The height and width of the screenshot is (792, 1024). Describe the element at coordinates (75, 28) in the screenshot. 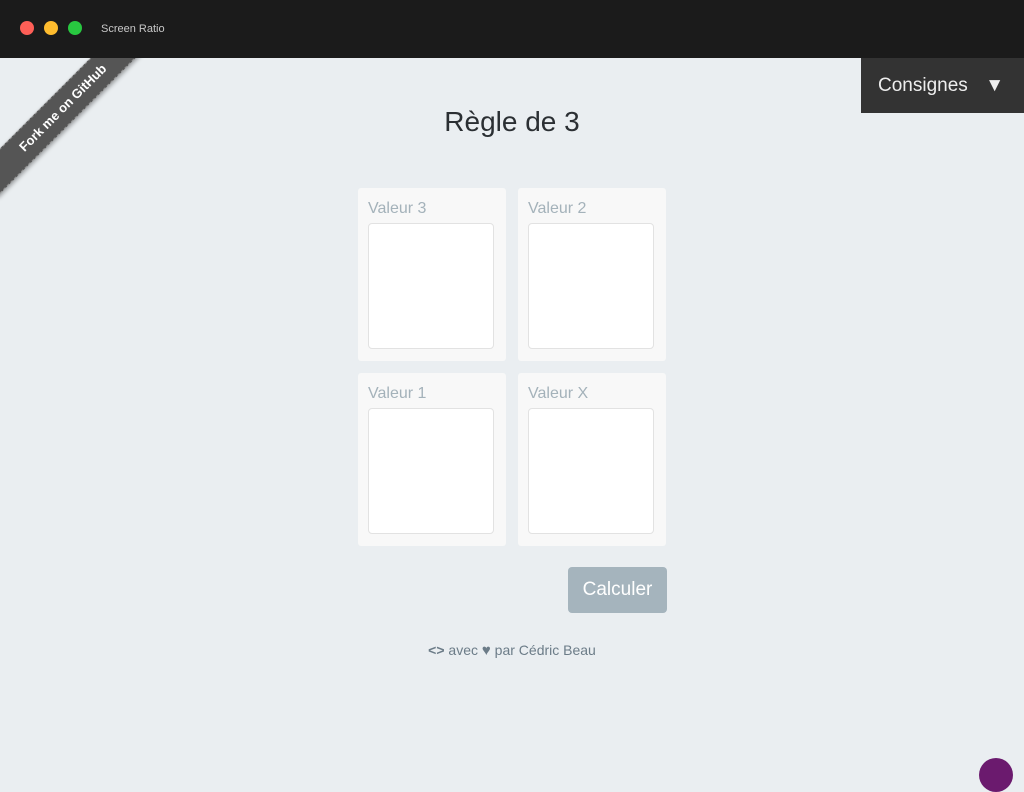

I see `maximize-window-button` at that location.